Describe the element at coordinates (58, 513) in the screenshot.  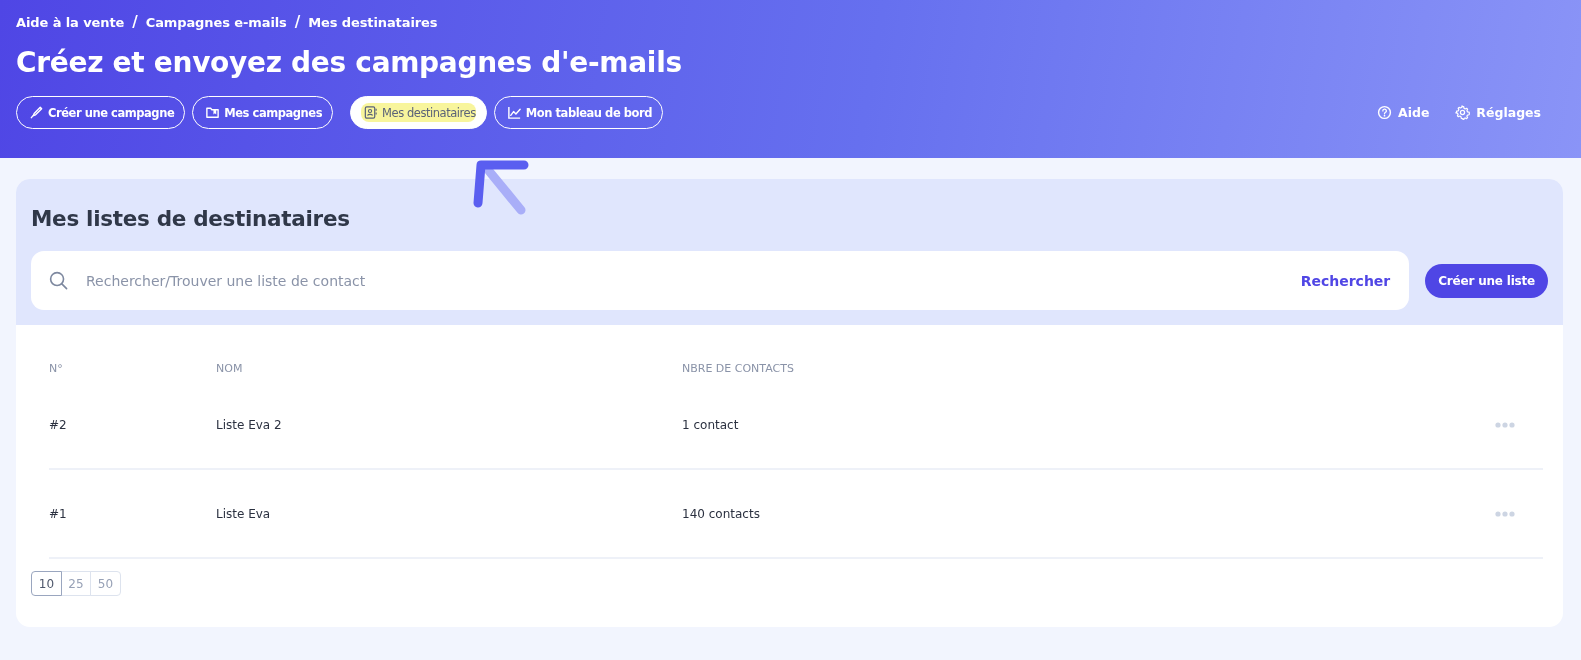
I see `list-number: #1` at that location.